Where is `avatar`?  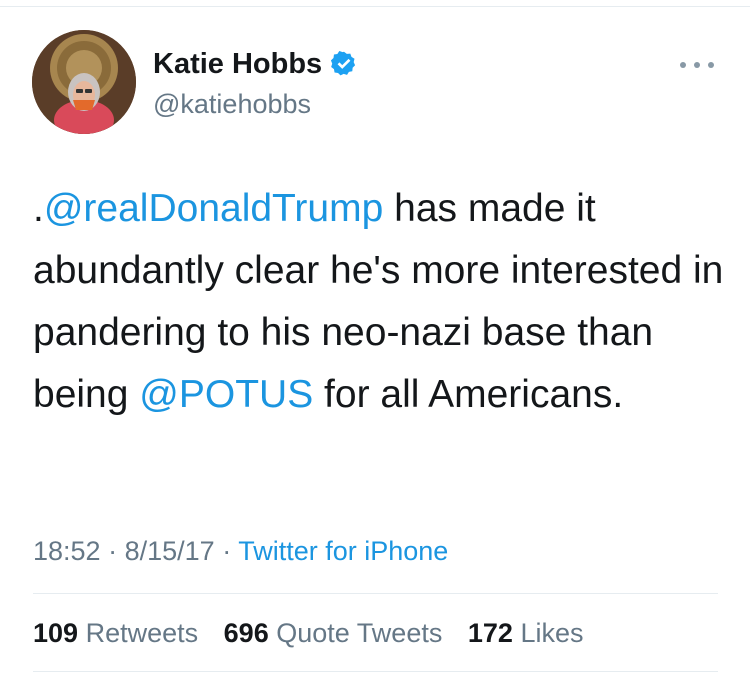
avatar is located at coordinates (84, 82).